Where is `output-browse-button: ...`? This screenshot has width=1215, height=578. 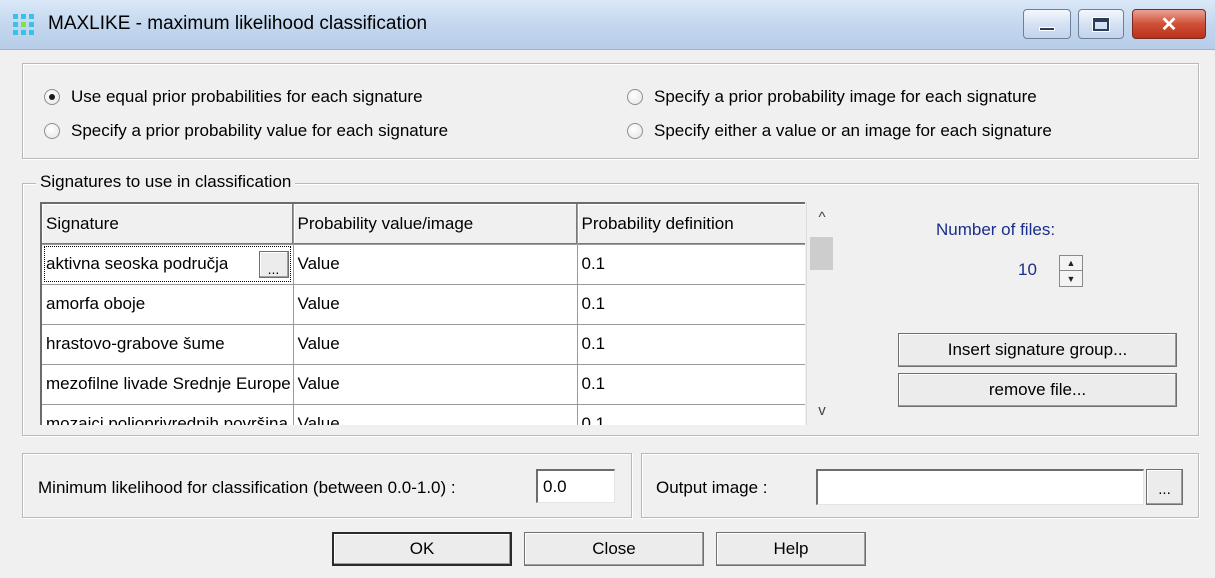
output-browse-button: ... is located at coordinates (1164, 487).